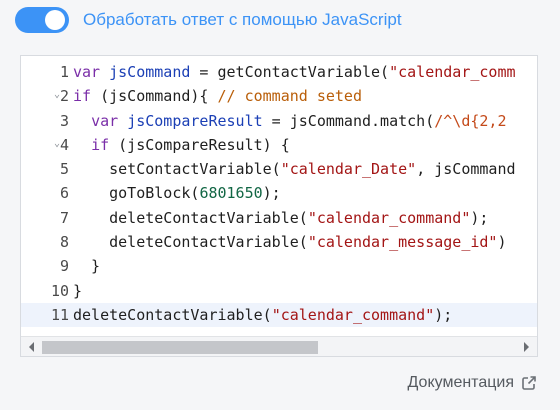 The height and width of the screenshot is (410, 560). Describe the element at coordinates (64, 242) in the screenshot. I see `line-number: 8` at that location.